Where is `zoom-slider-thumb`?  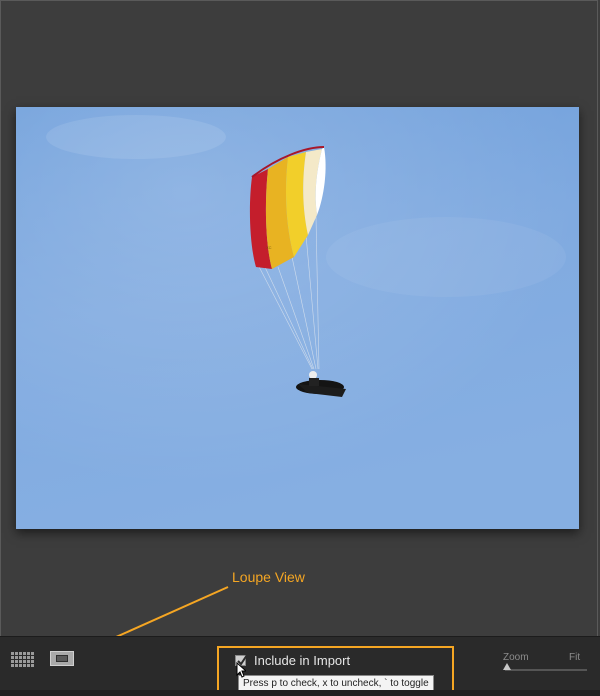
zoom-slider-thumb is located at coordinates (507, 666).